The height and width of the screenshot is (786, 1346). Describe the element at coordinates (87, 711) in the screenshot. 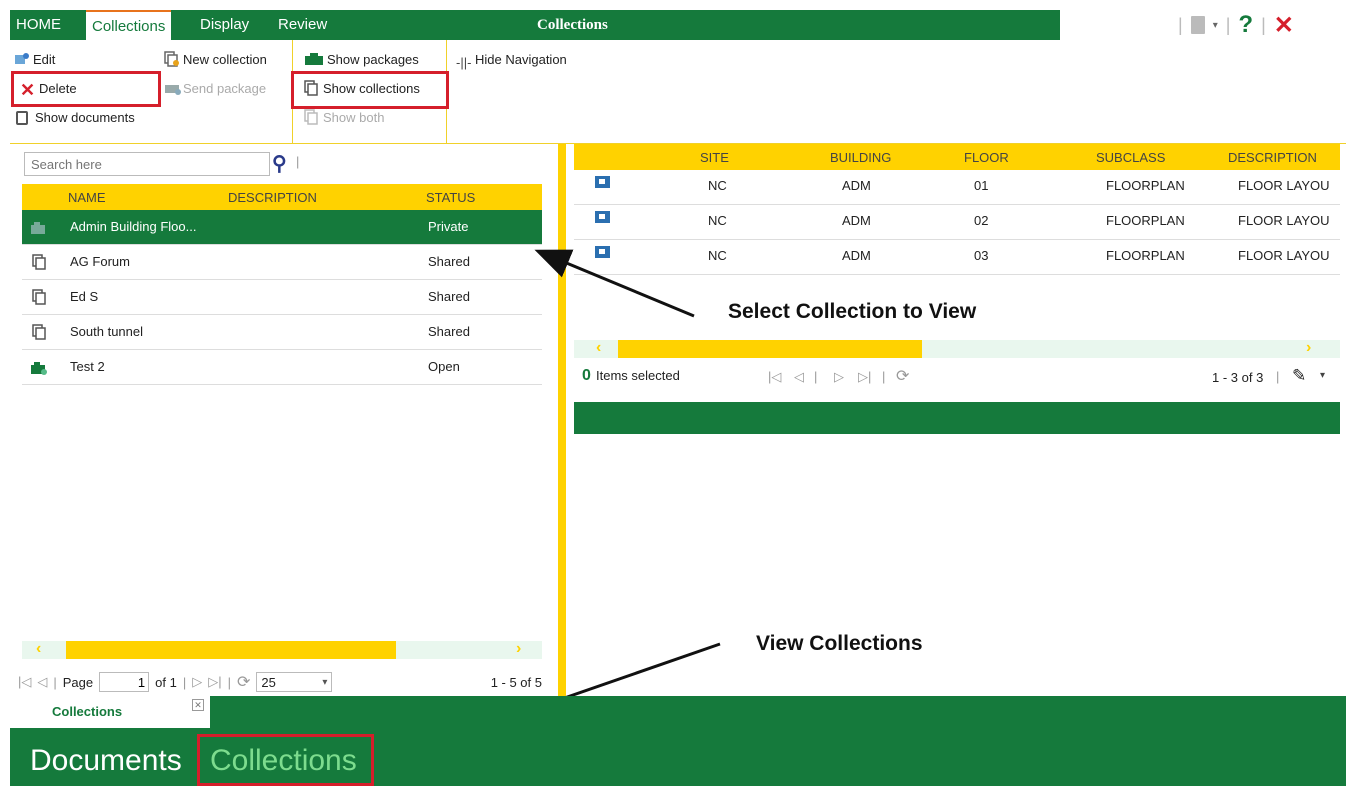

I see `collections-tab-label: Collections` at that location.